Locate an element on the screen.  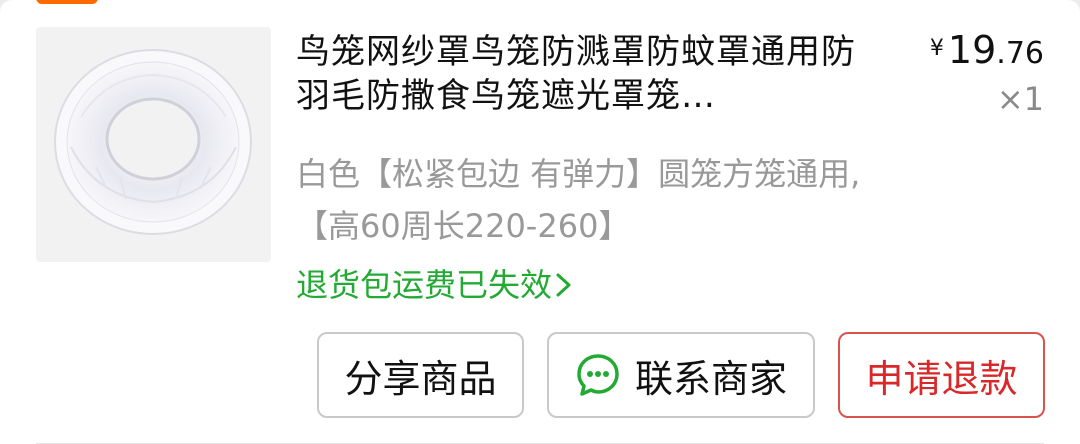
mesh-cover-image is located at coordinates (153, 142).